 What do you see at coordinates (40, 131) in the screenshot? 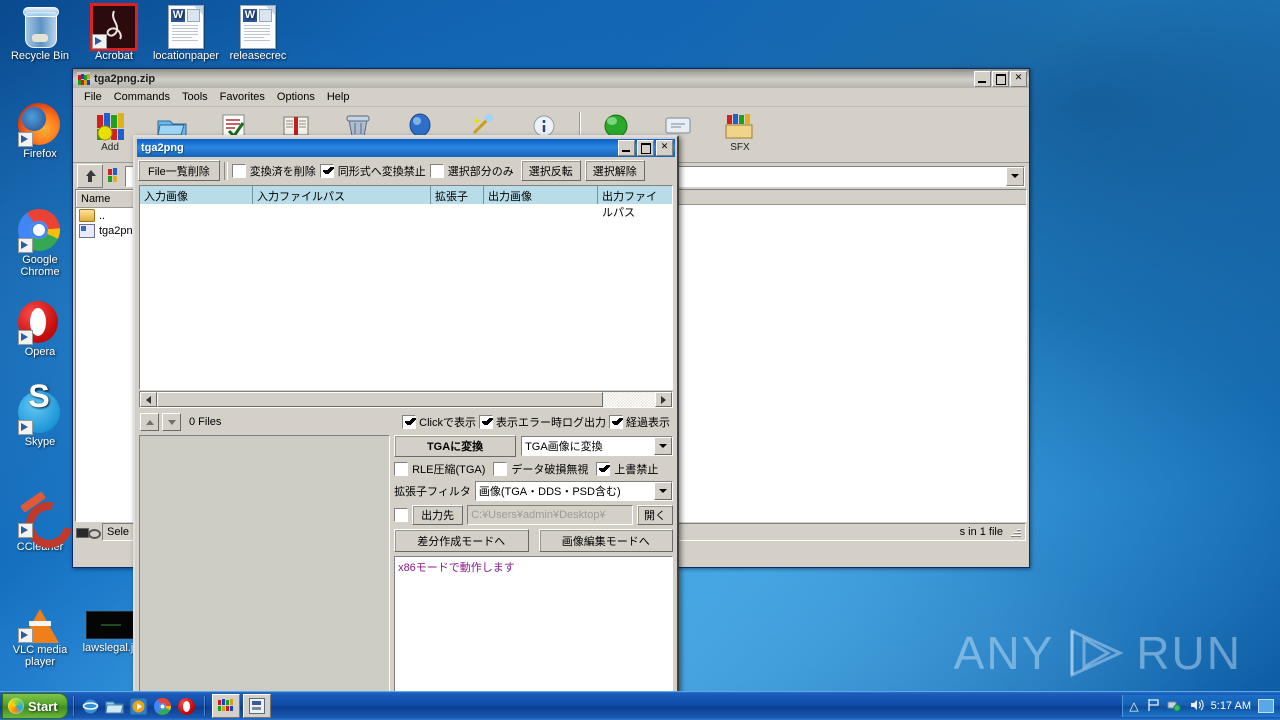
I see `desktop-icon-firefox: Firefox` at bounding box center [40, 131].